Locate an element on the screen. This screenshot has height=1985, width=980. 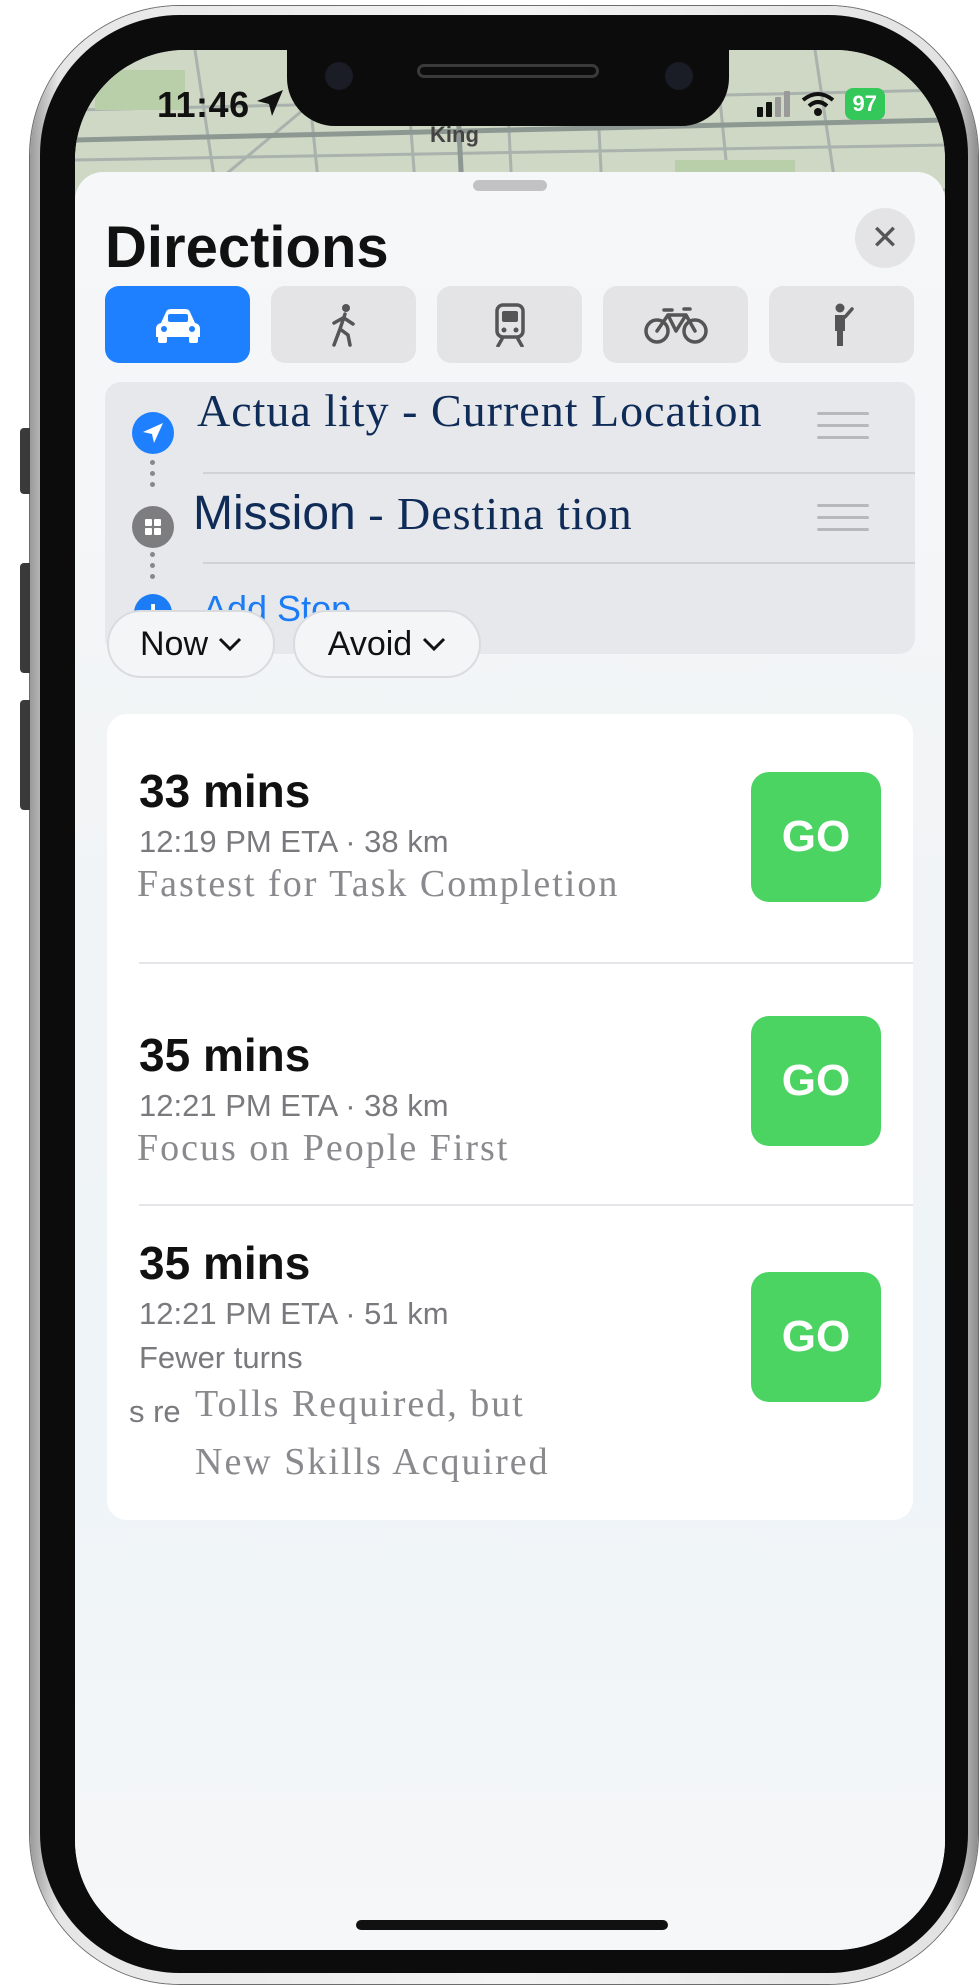
walk-icon is located at coordinates (343, 325).